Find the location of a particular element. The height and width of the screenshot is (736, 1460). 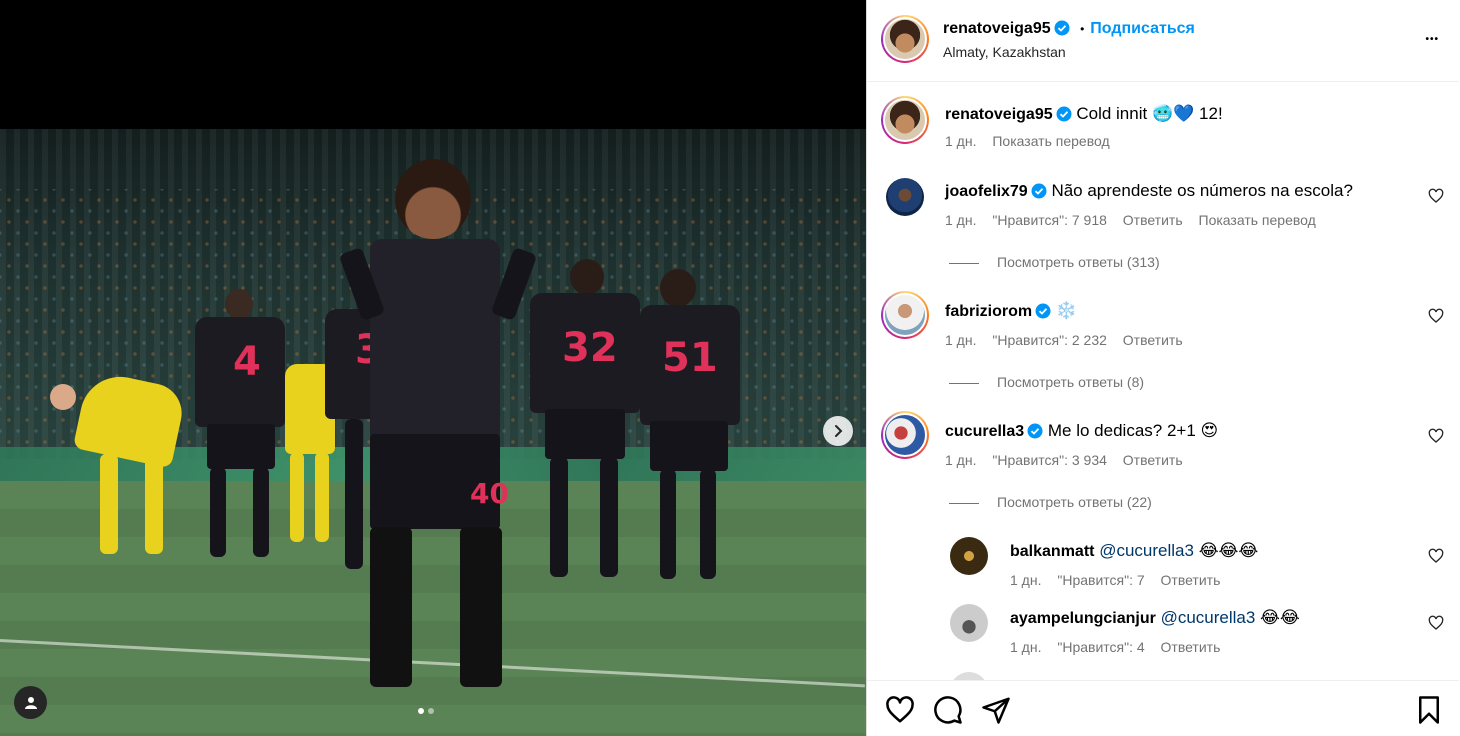

follow-button: Подписаться is located at coordinates (1142, 28).